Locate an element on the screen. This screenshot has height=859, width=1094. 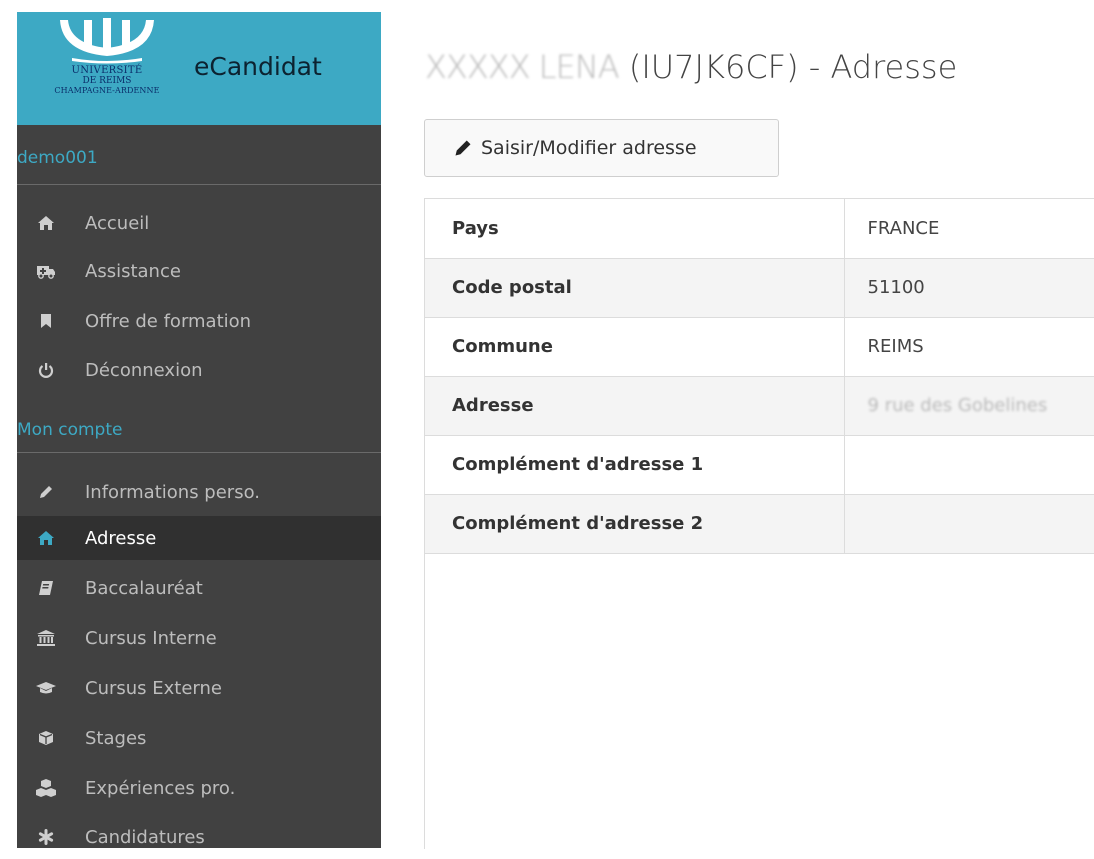
field-value: REIMS is located at coordinates (969, 347).